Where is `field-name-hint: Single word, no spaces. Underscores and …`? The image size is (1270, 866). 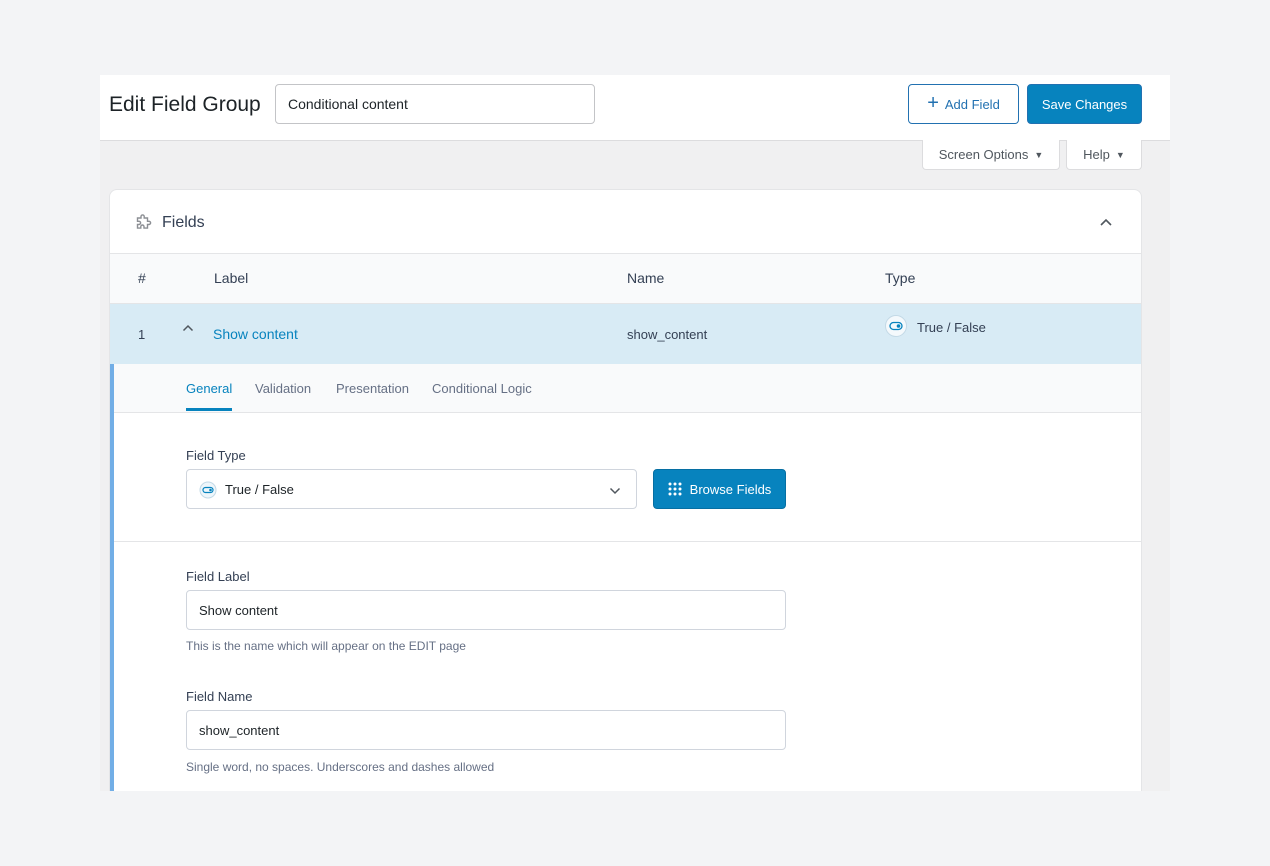
field-name-hint: Single word, no spaces. Underscores and … is located at coordinates (340, 767).